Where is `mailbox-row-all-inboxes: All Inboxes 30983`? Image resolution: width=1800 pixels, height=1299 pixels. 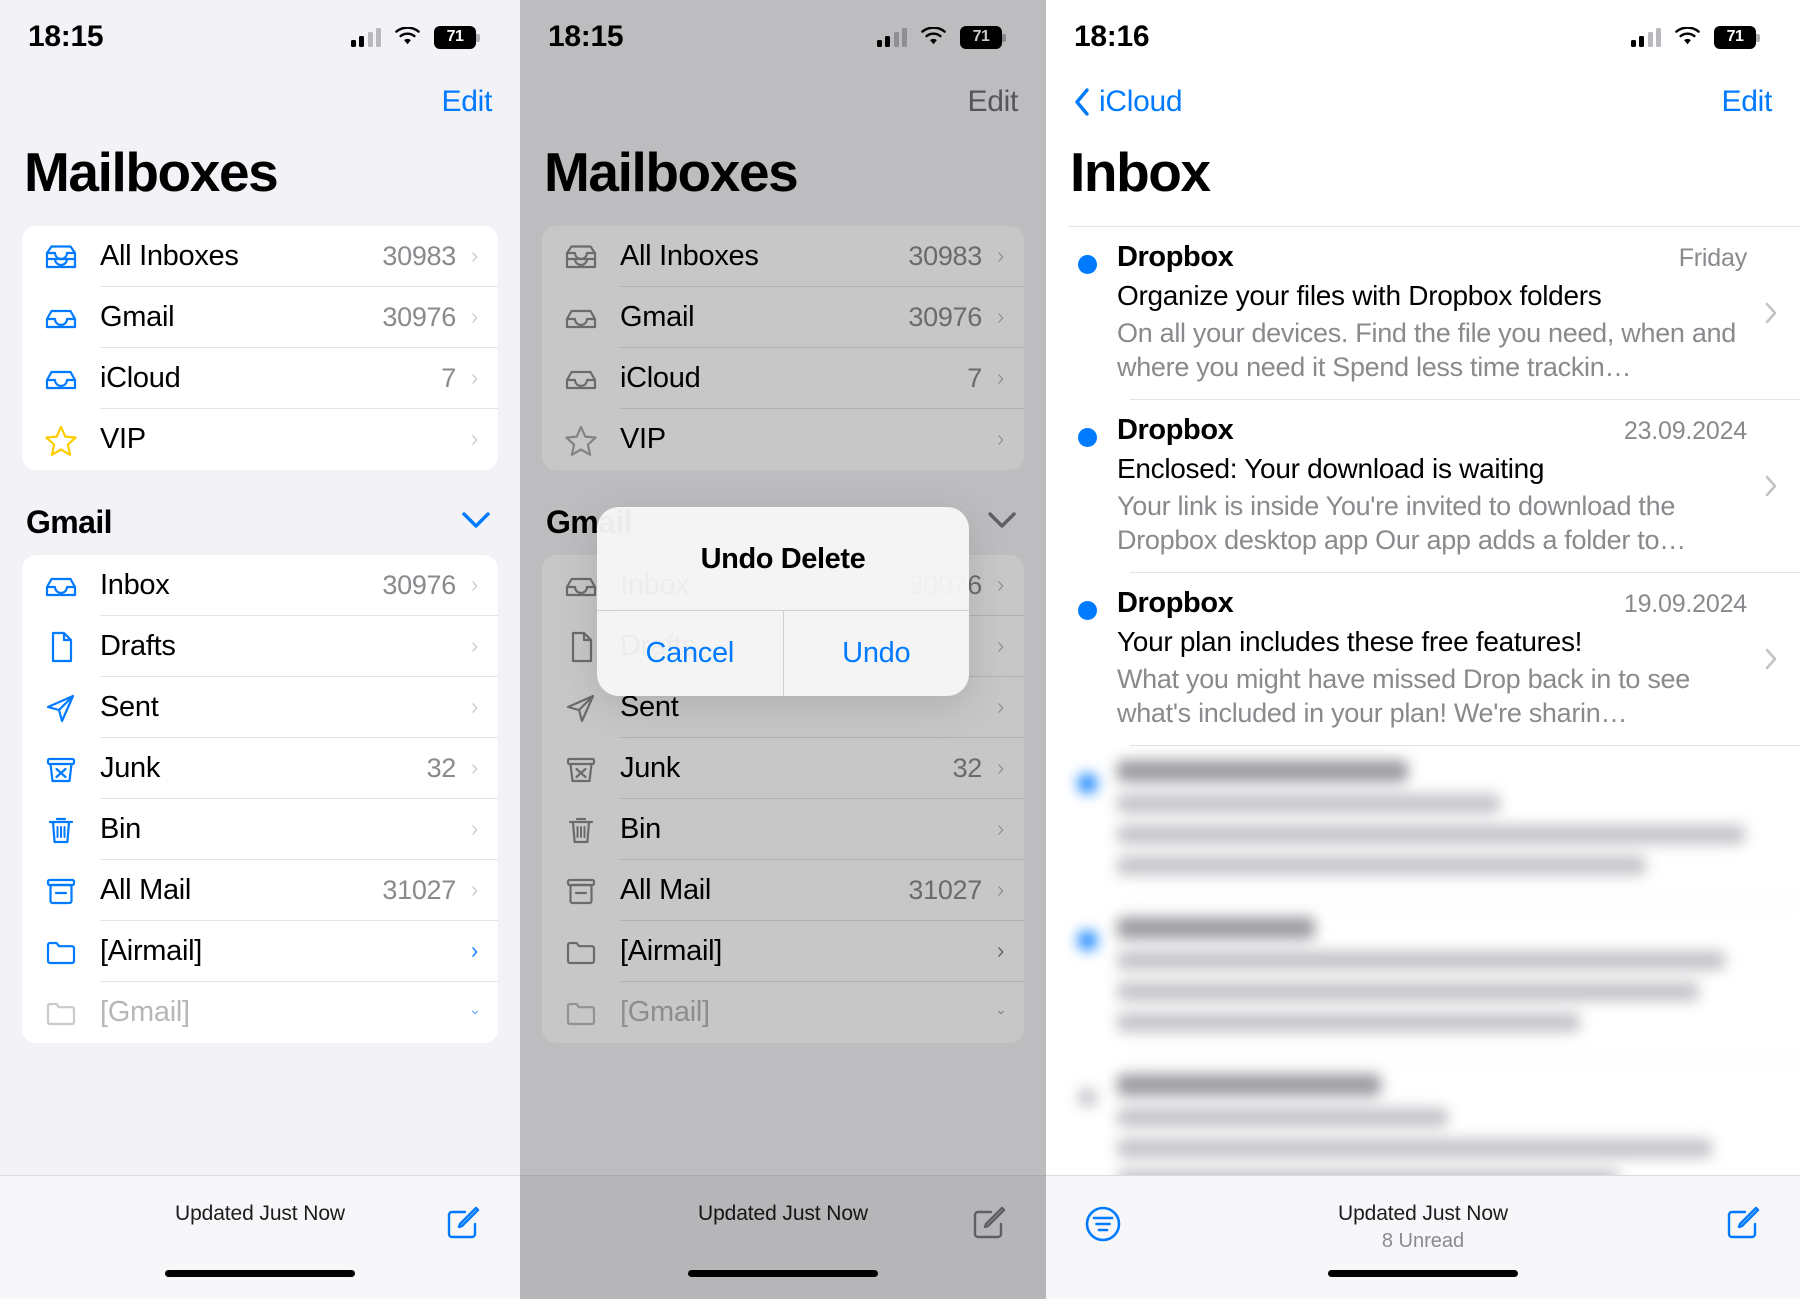 mailbox-row-all-inboxes: All Inboxes 30983 is located at coordinates (260, 256).